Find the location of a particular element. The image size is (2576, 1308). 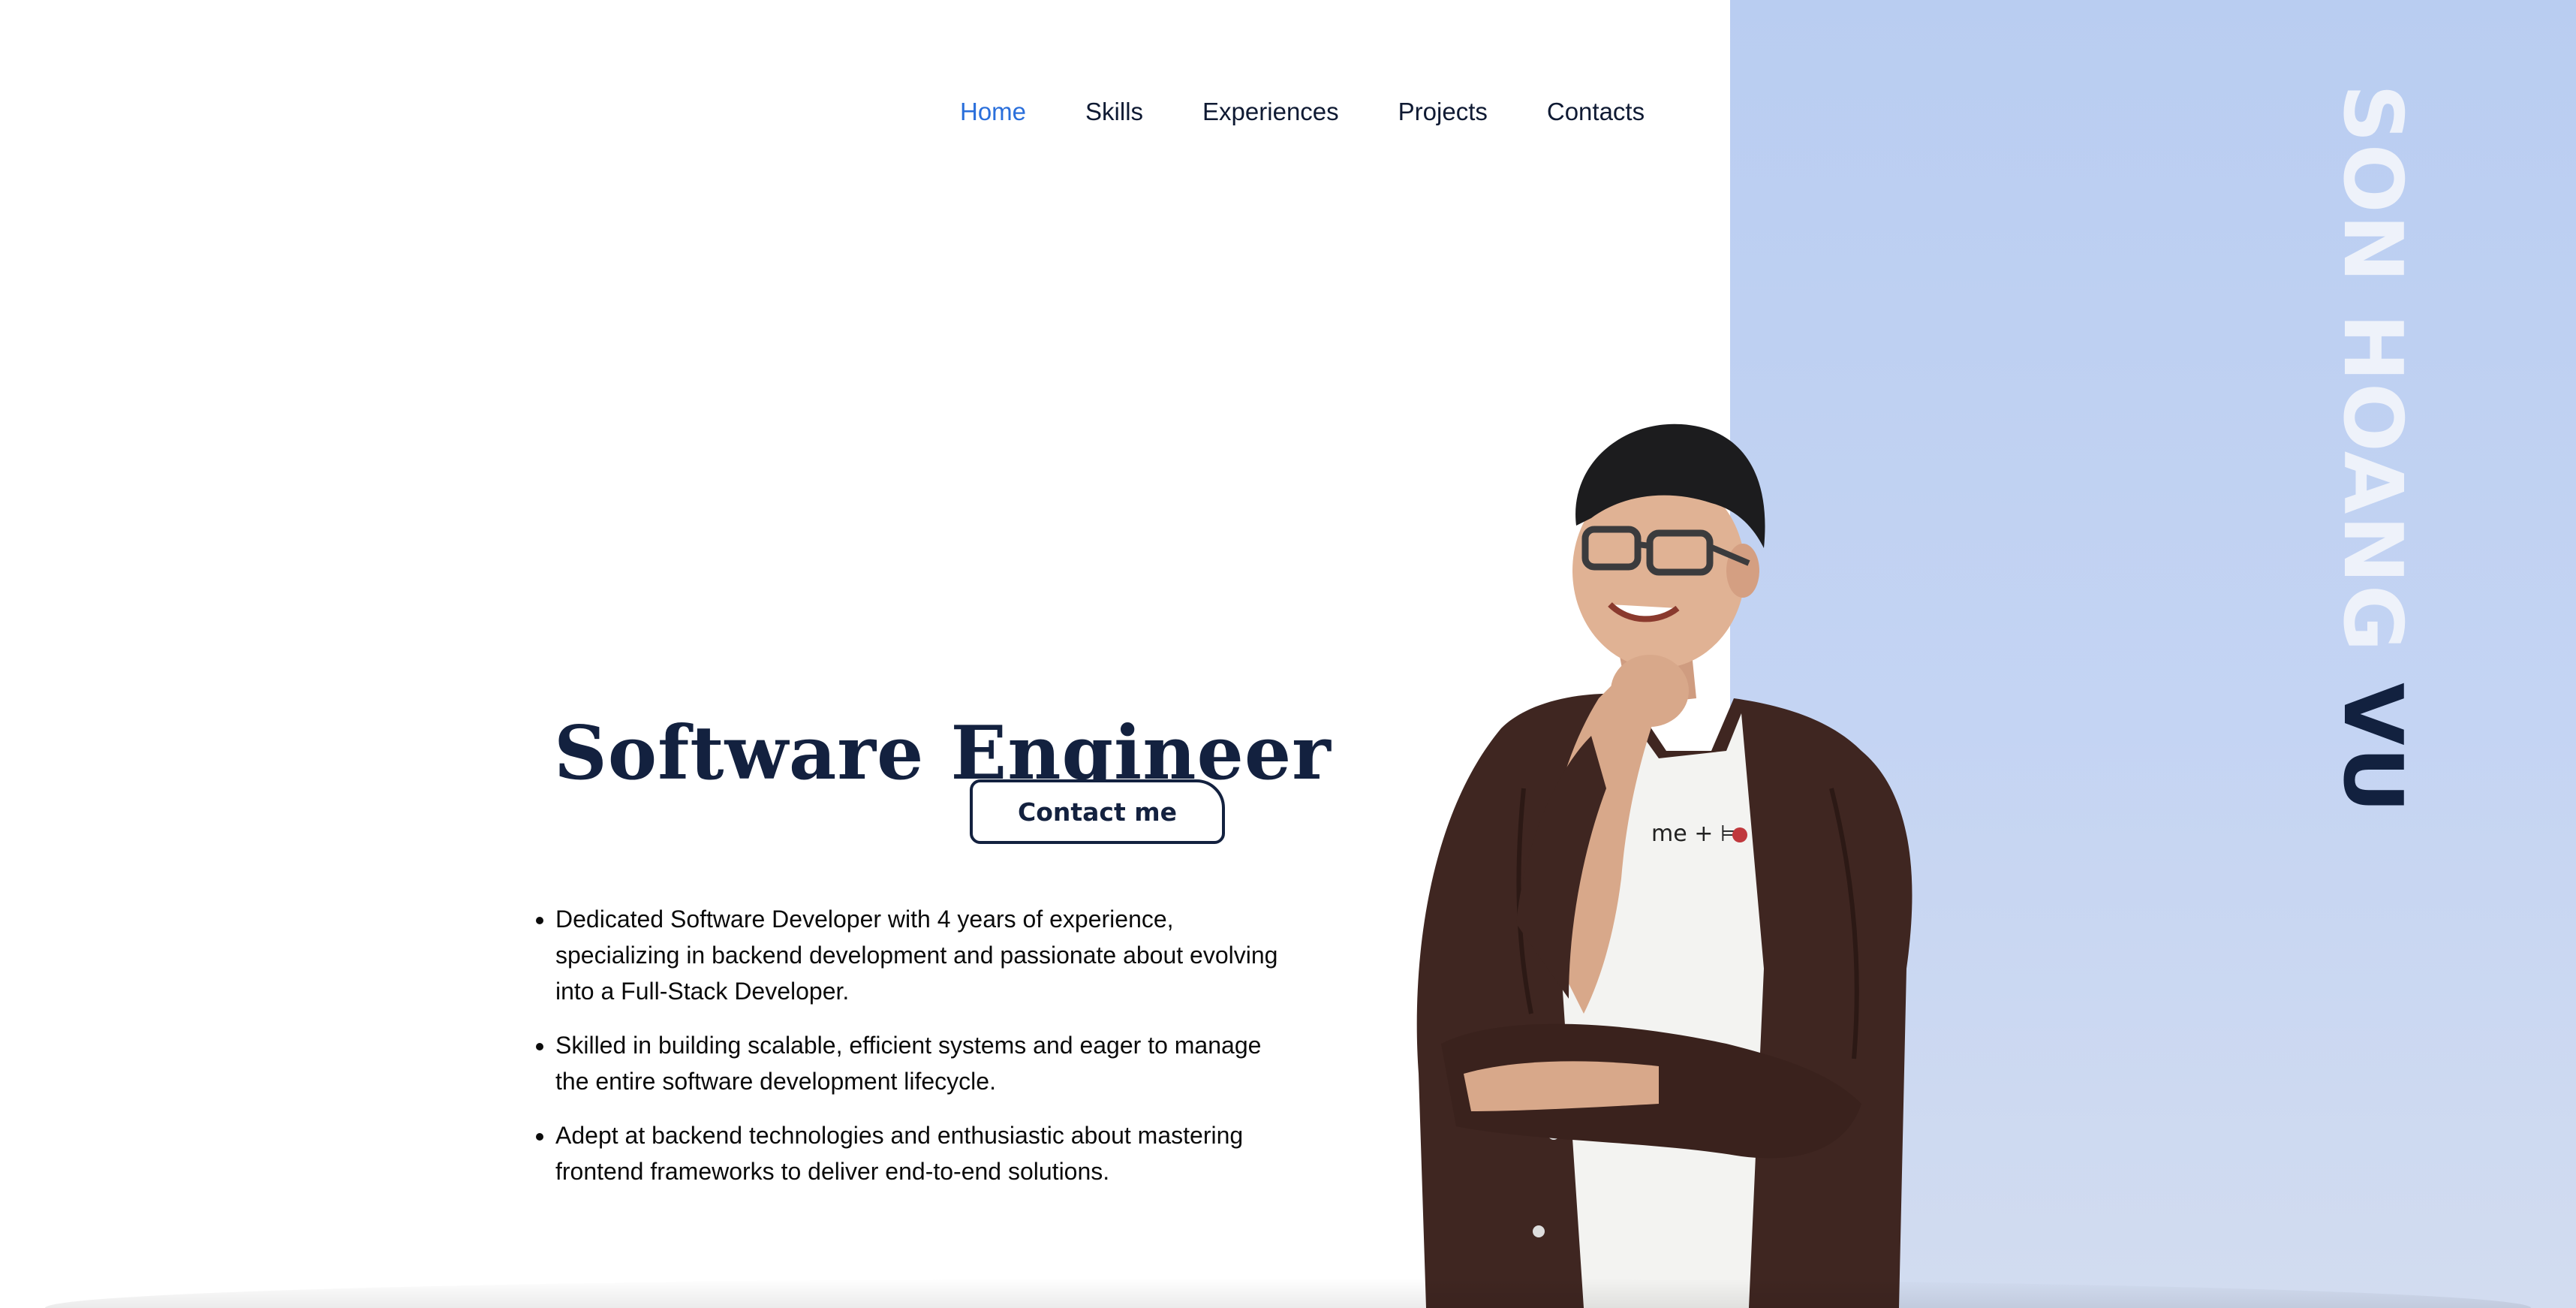

nav-item-home: Home is located at coordinates (993, 112).